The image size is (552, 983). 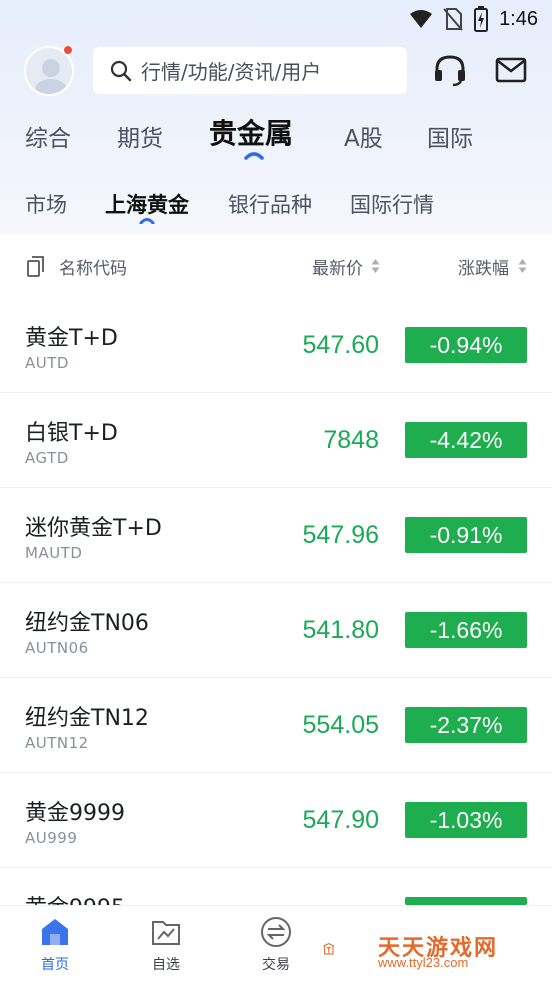 I want to click on quote-name: 黄金9999, so click(x=75, y=813).